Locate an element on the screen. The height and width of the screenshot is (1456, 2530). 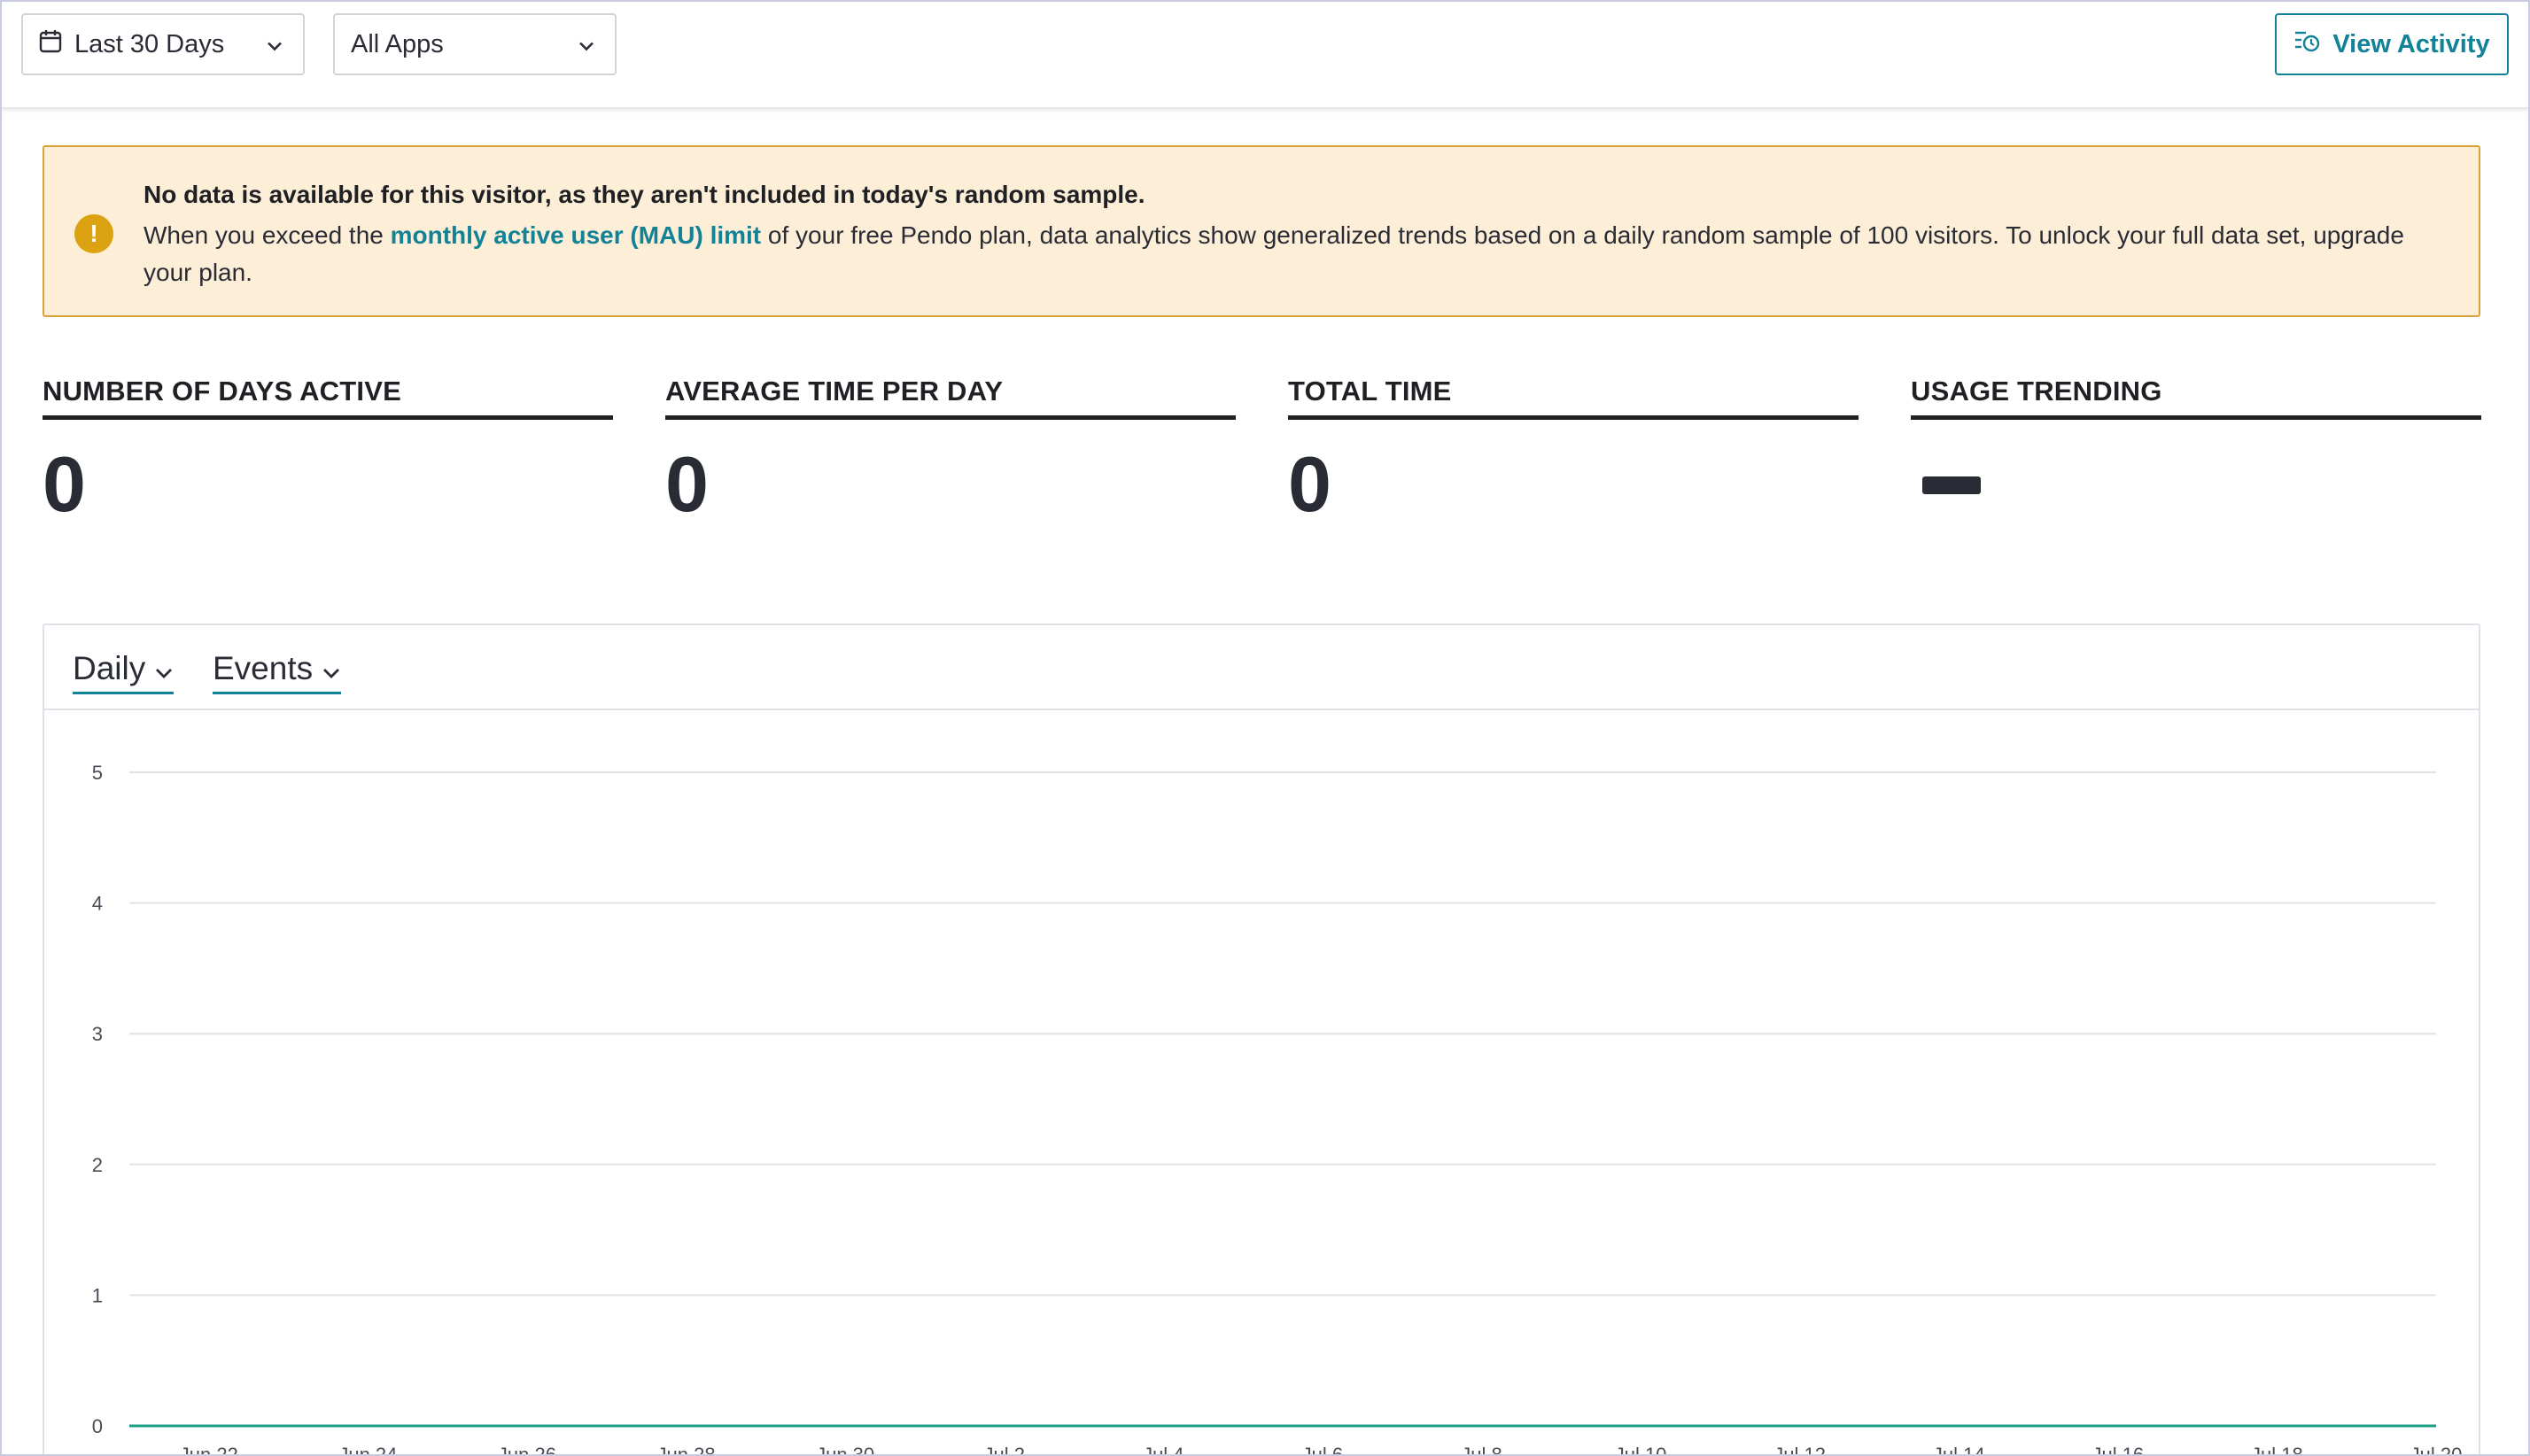
y-tick-label: 1 is located at coordinates (97, 1295).